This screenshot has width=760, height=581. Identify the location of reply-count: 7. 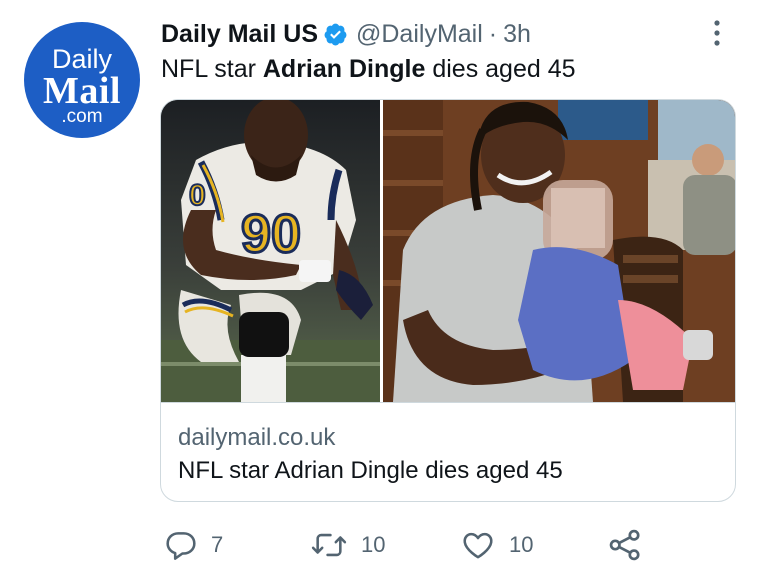
(217, 544).